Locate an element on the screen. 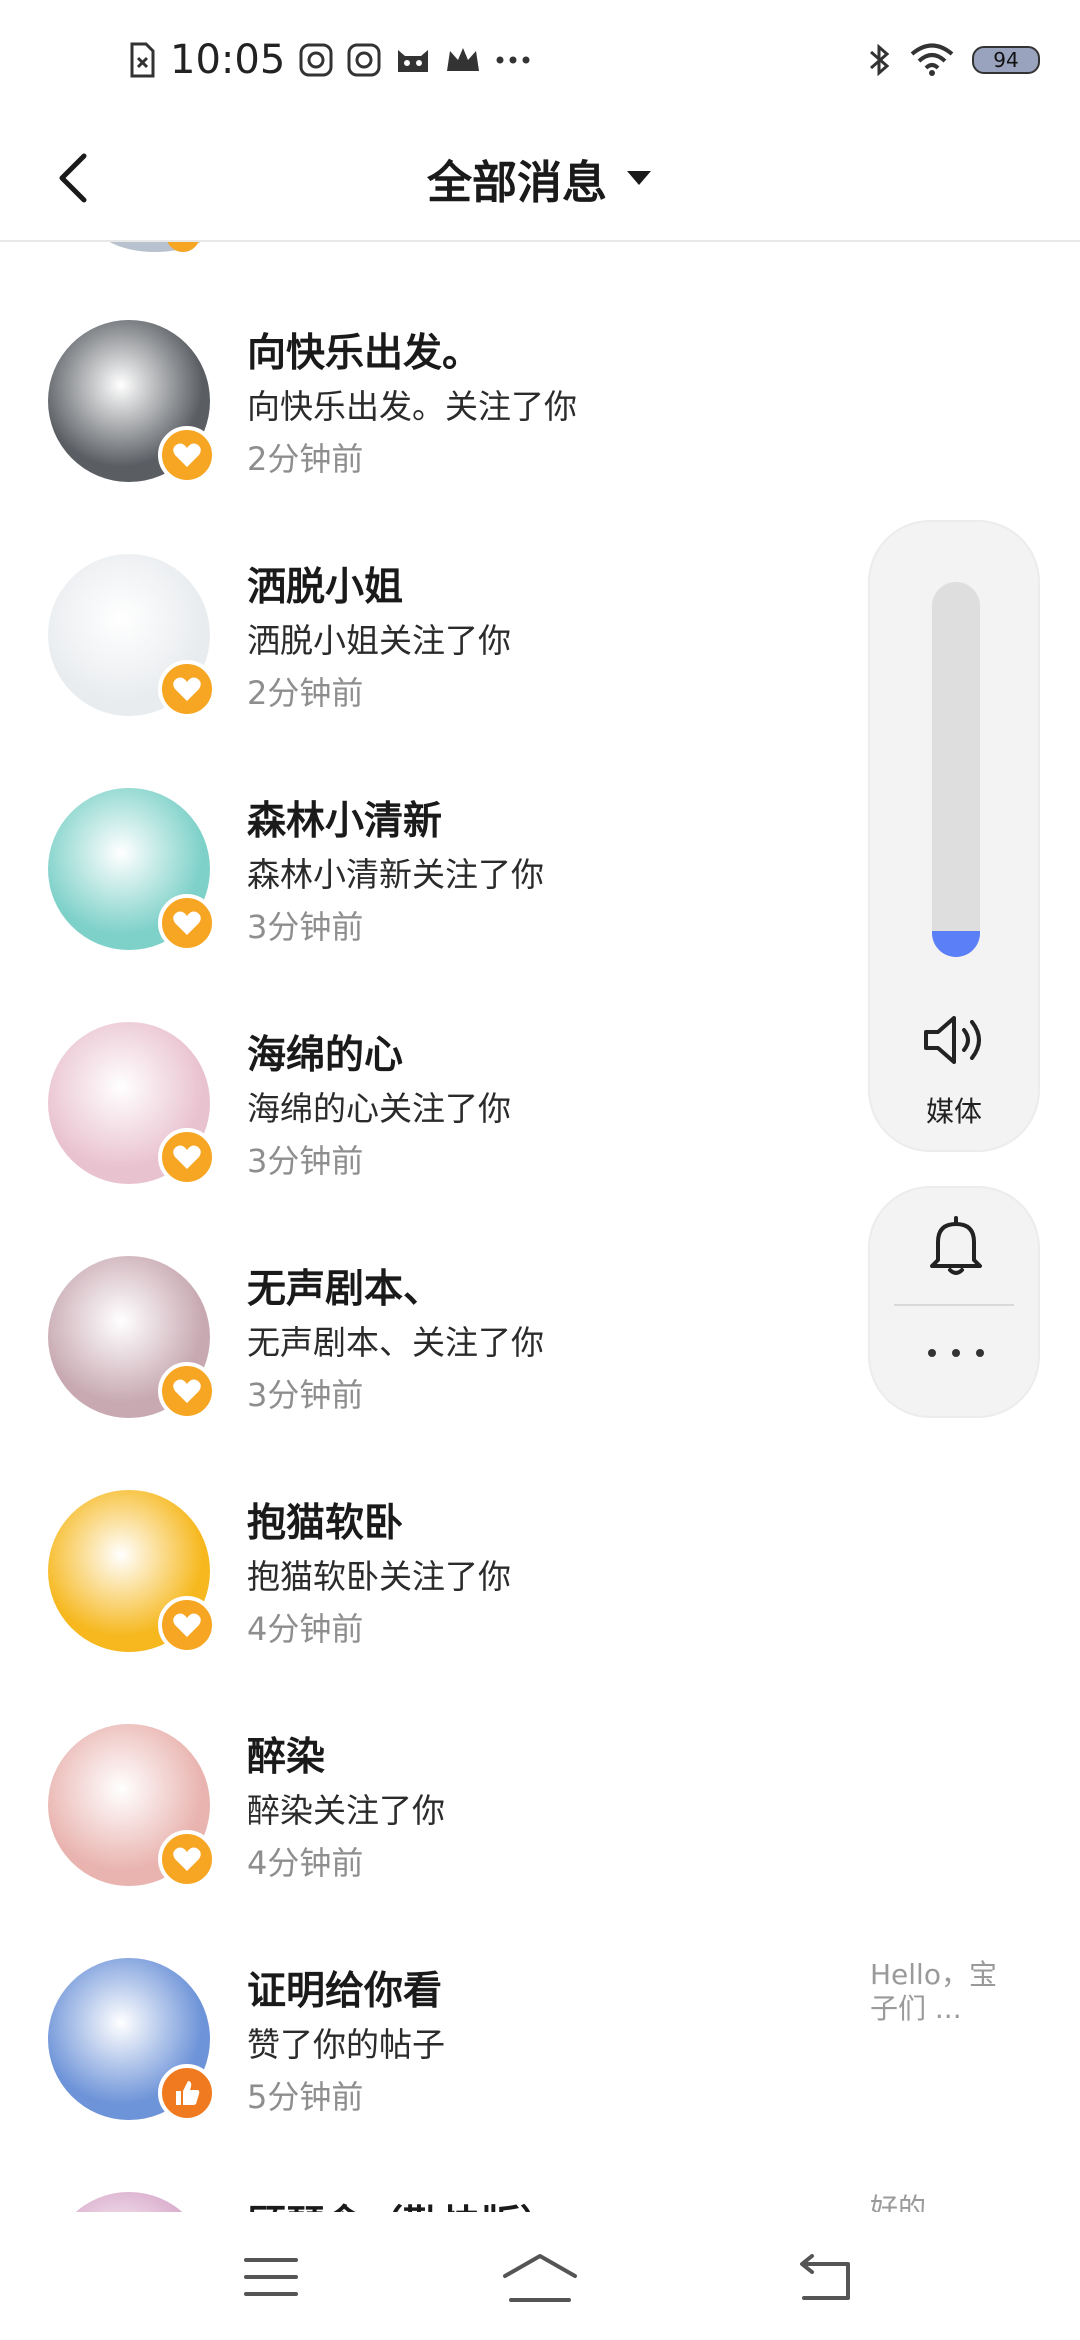  message-action-text: 洒脱小姐关注了你 is located at coordinates (379, 640).